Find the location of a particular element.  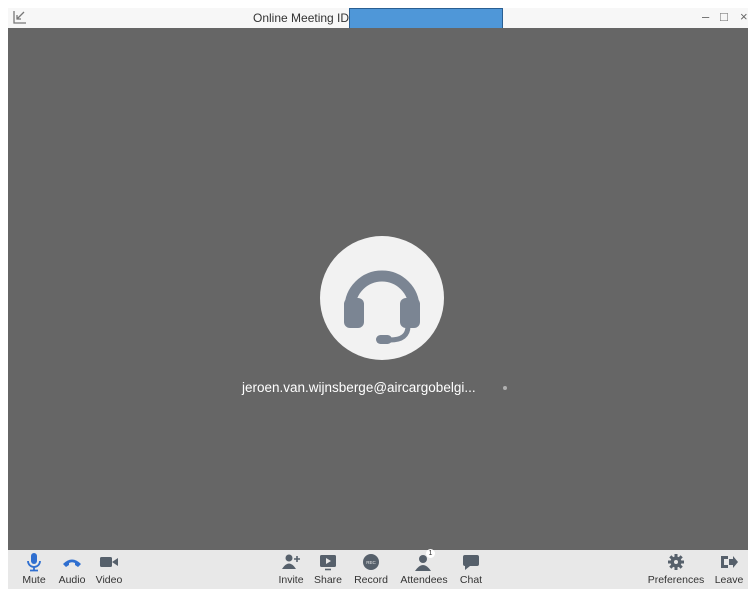

phone-icon is located at coordinates (72, 563).